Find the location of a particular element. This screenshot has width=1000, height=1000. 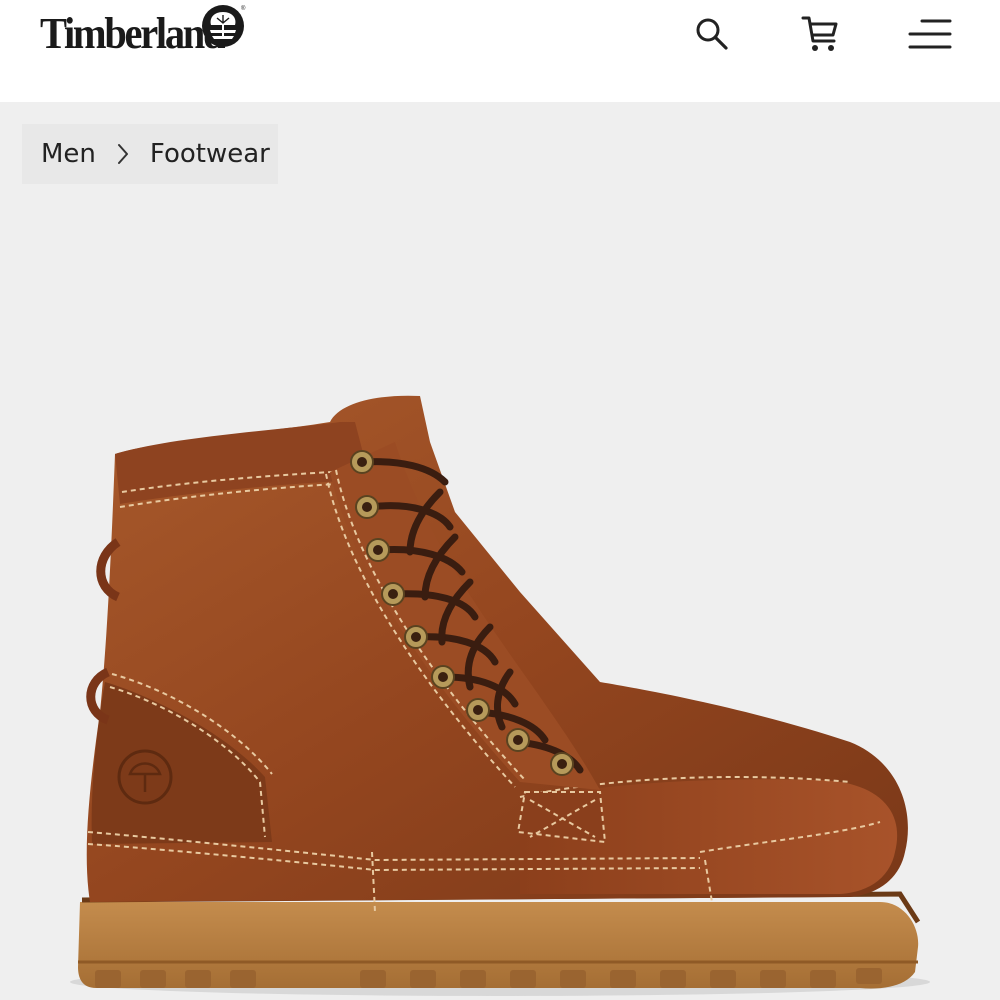

cart-button is located at coordinates (820, 34).